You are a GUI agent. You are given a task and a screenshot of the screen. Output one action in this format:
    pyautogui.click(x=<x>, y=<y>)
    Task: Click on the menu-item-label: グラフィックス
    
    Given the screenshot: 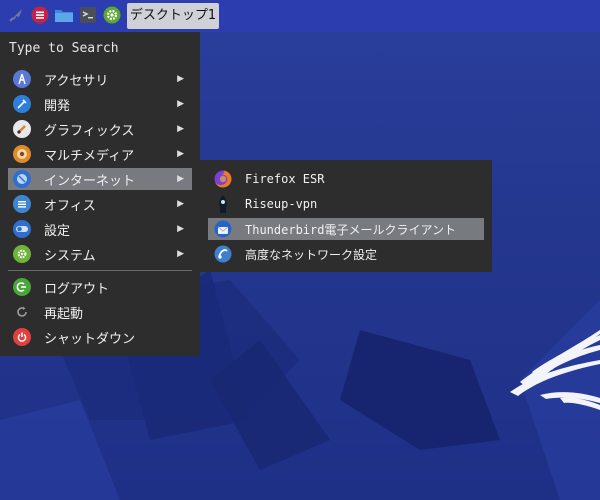 What is the action you would take?
    pyautogui.click(x=89, y=131)
    